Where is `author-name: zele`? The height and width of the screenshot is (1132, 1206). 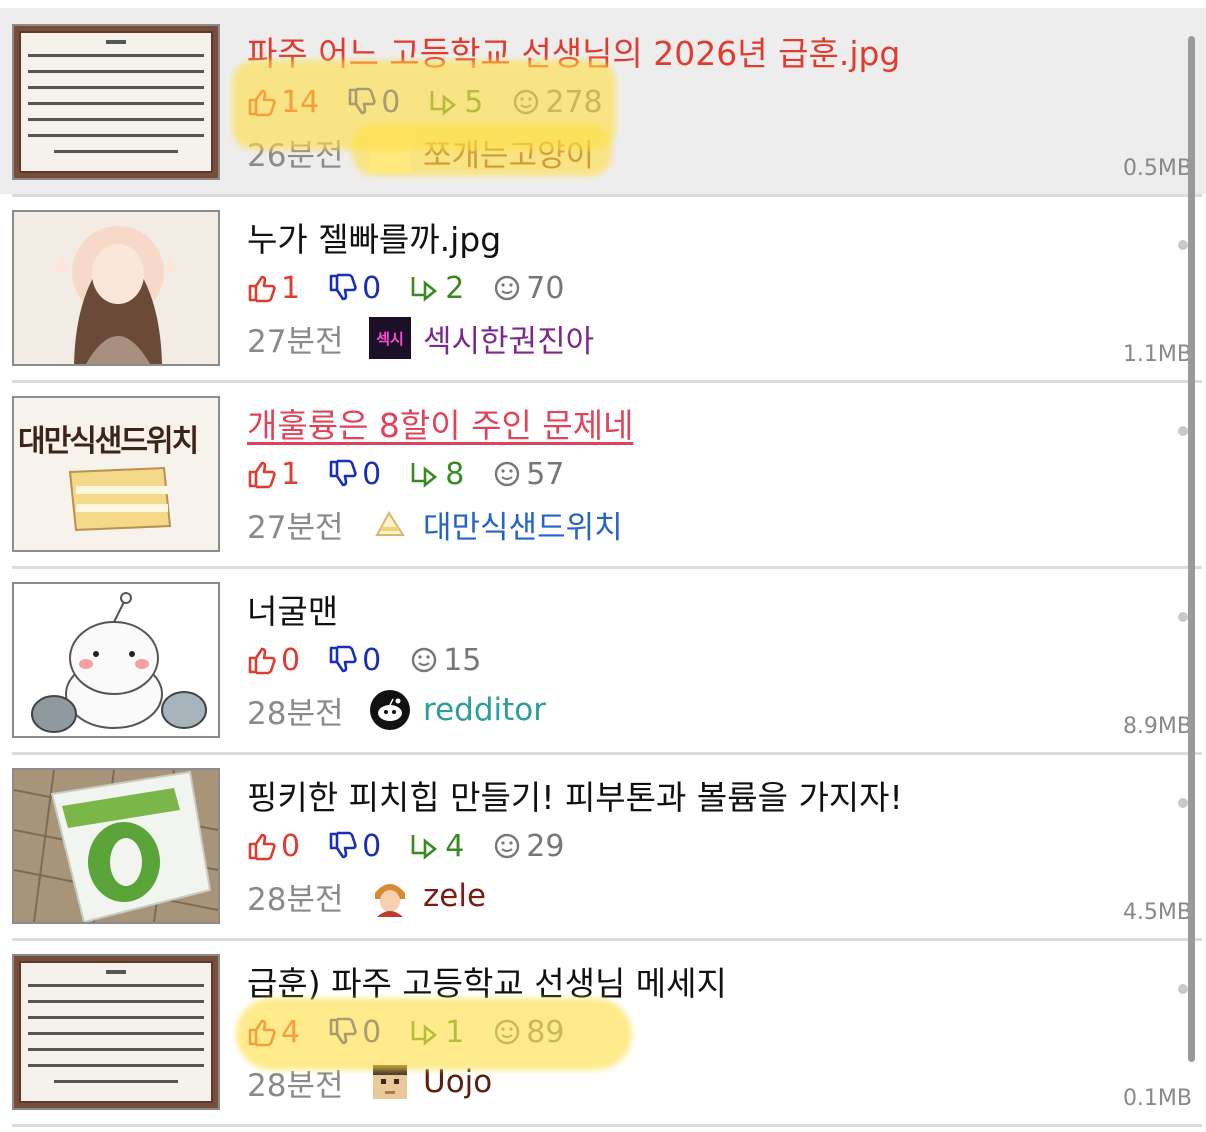 author-name: zele is located at coordinates (454, 896).